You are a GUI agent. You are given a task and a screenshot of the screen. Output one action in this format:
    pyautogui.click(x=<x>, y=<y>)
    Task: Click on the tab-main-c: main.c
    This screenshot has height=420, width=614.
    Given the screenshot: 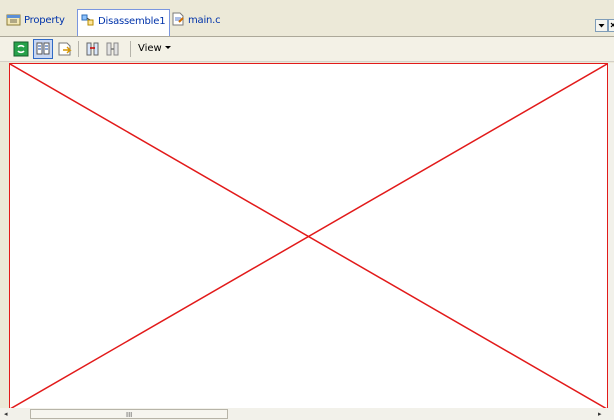 What is the action you would take?
    pyautogui.click(x=196, y=21)
    